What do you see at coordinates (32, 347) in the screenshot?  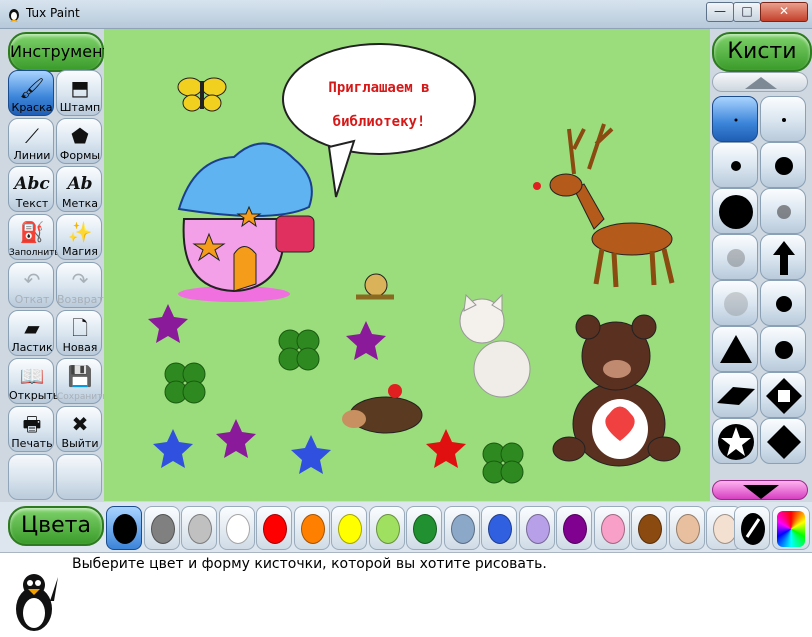 I see `tool-label: Ластик` at bounding box center [32, 347].